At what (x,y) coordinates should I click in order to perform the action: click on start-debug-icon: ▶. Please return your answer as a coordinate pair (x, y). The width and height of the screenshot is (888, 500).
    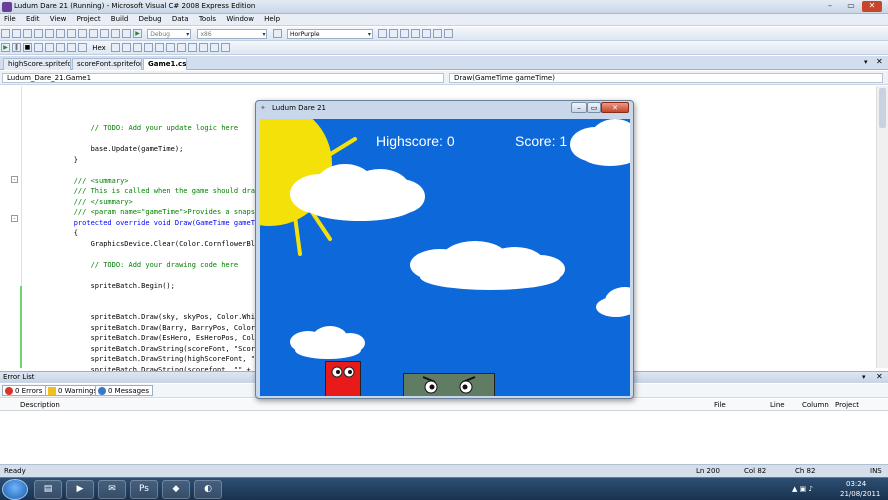
    Looking at the image, I should click on (137, 33).